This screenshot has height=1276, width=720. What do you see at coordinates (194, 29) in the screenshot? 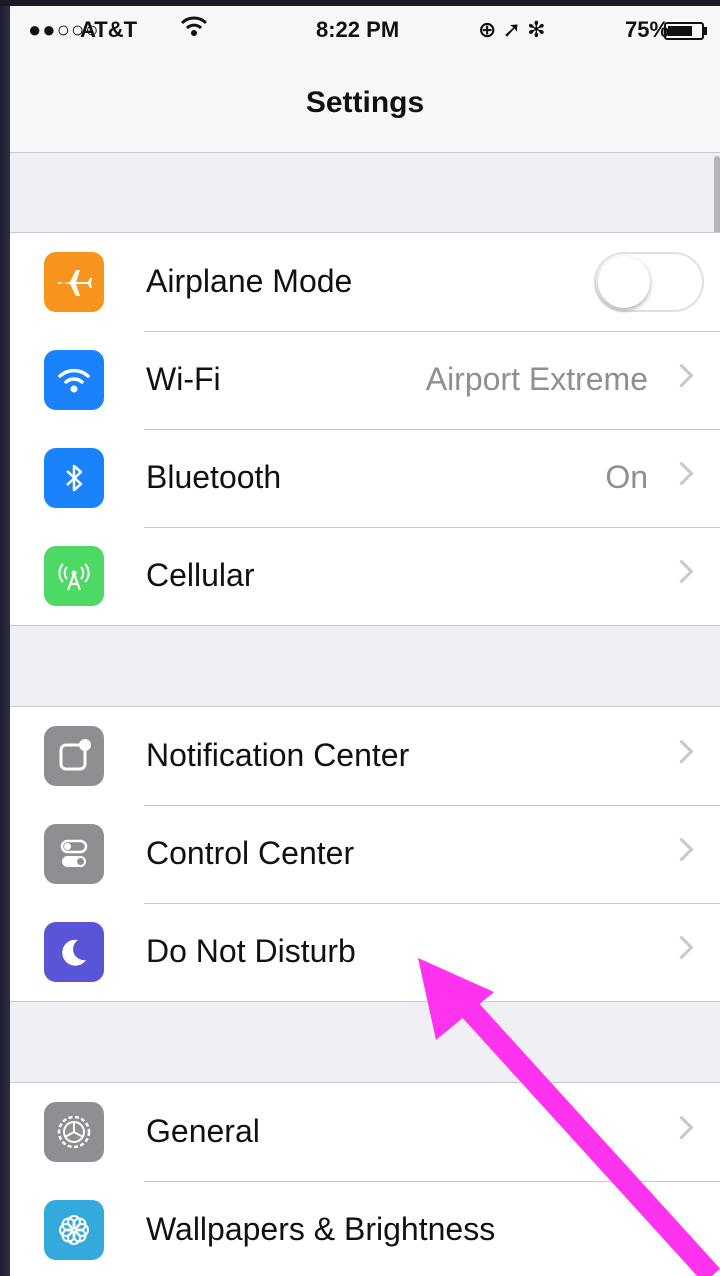
I see `wifi-status-icon` at bounding box center [194, 29].